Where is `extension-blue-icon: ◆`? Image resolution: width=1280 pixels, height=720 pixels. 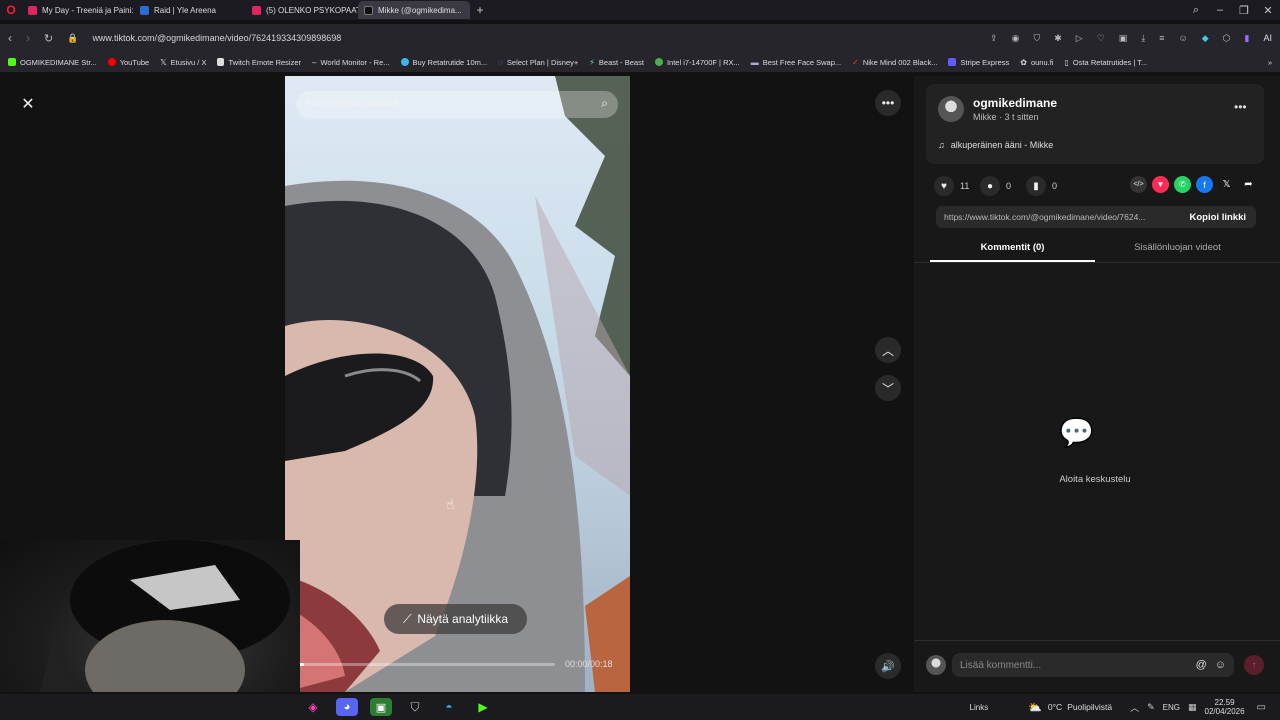
extension-blue-icon: ◆ is located at coordinates (1205, 38).